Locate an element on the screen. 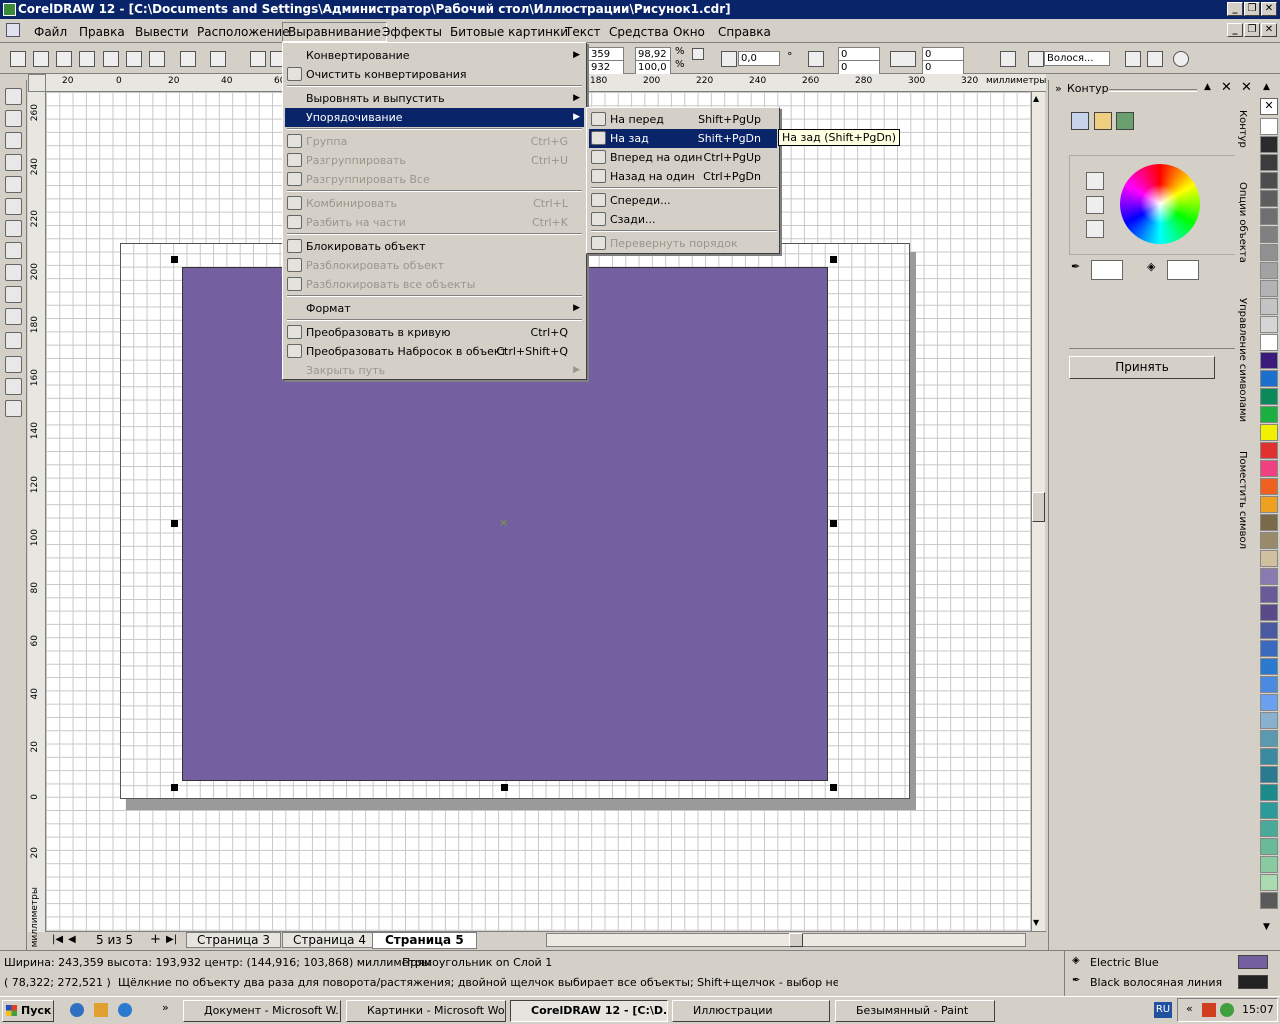 The image size is (1280, 1024). quicklaunch-icon is located at coordinates (77, 1010).